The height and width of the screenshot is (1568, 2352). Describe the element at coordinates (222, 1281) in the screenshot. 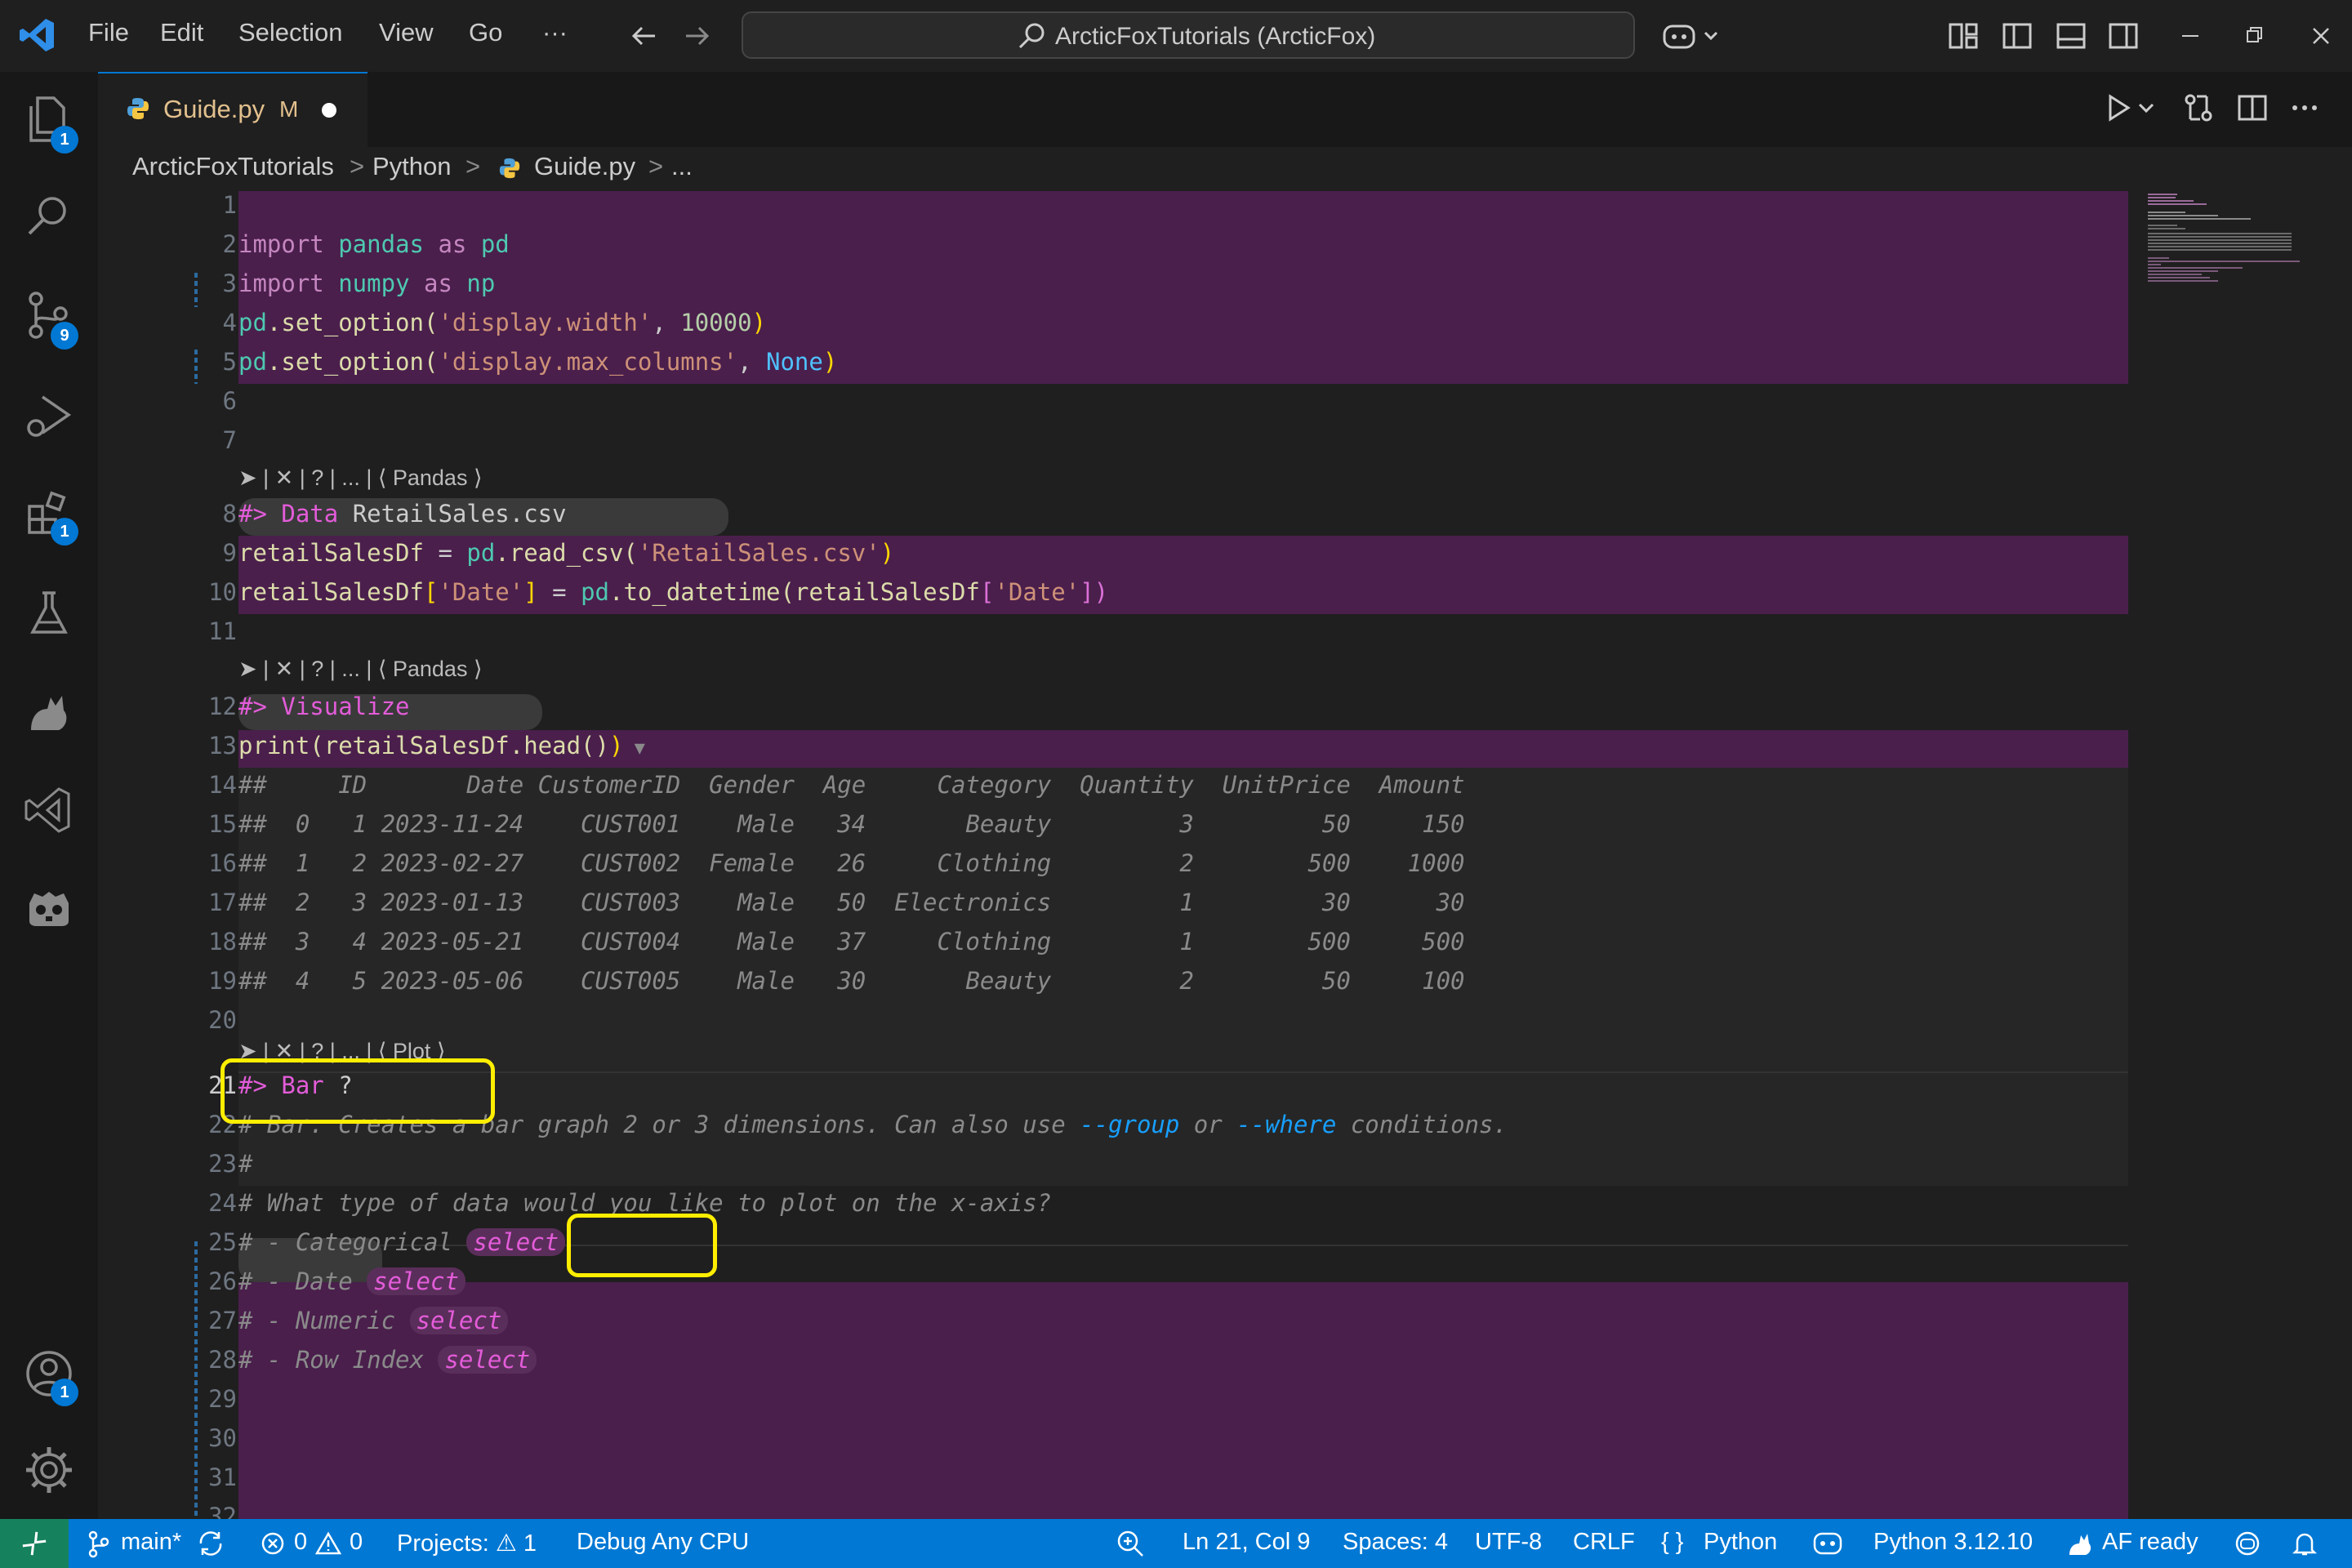

I see `line-number: 26` at that location.